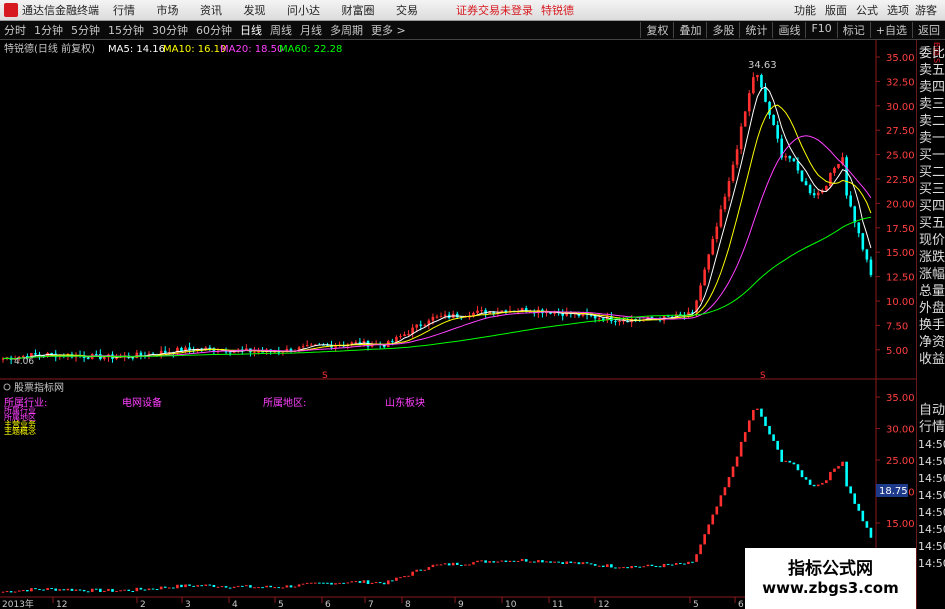 This screenshot has height=609, width=945. I want to click on sub-y-axis: 35.0030.0025.0020.0015.00, so click(895, 461).